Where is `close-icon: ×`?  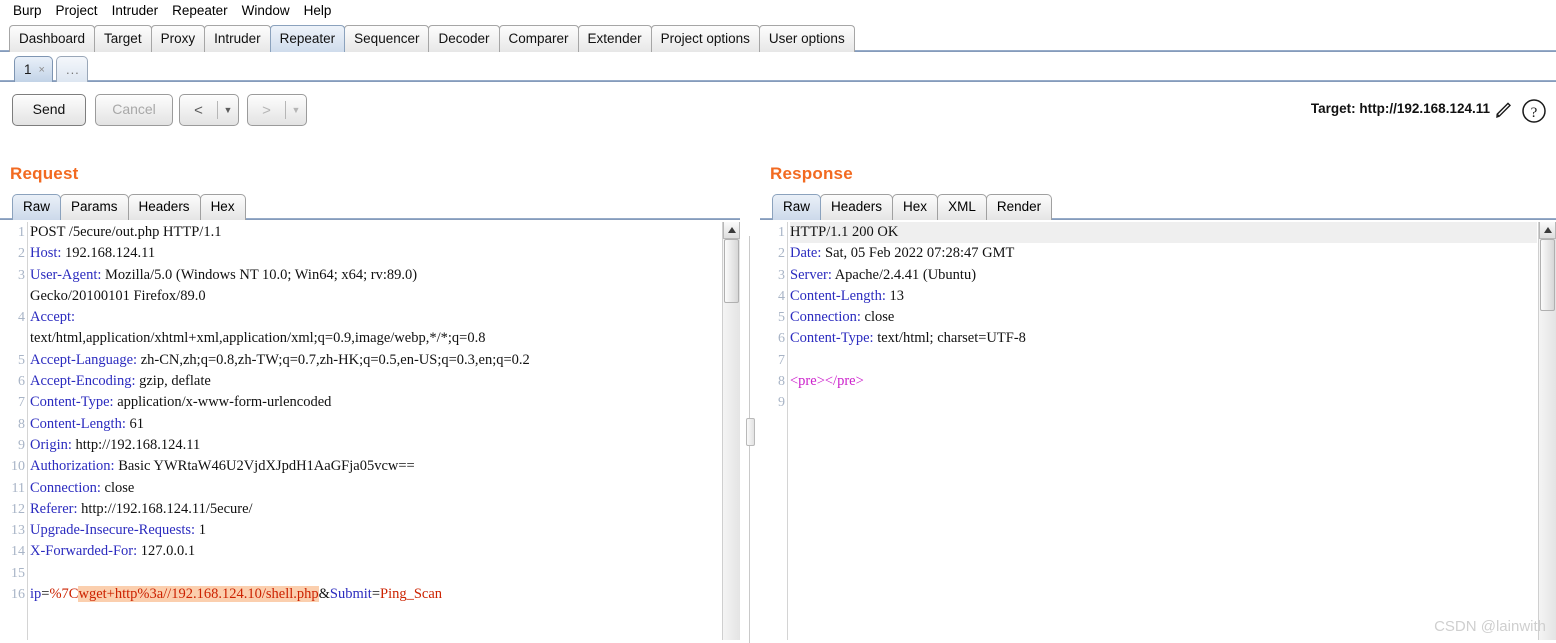
close-icon: × is located at coordinates (42, 70).